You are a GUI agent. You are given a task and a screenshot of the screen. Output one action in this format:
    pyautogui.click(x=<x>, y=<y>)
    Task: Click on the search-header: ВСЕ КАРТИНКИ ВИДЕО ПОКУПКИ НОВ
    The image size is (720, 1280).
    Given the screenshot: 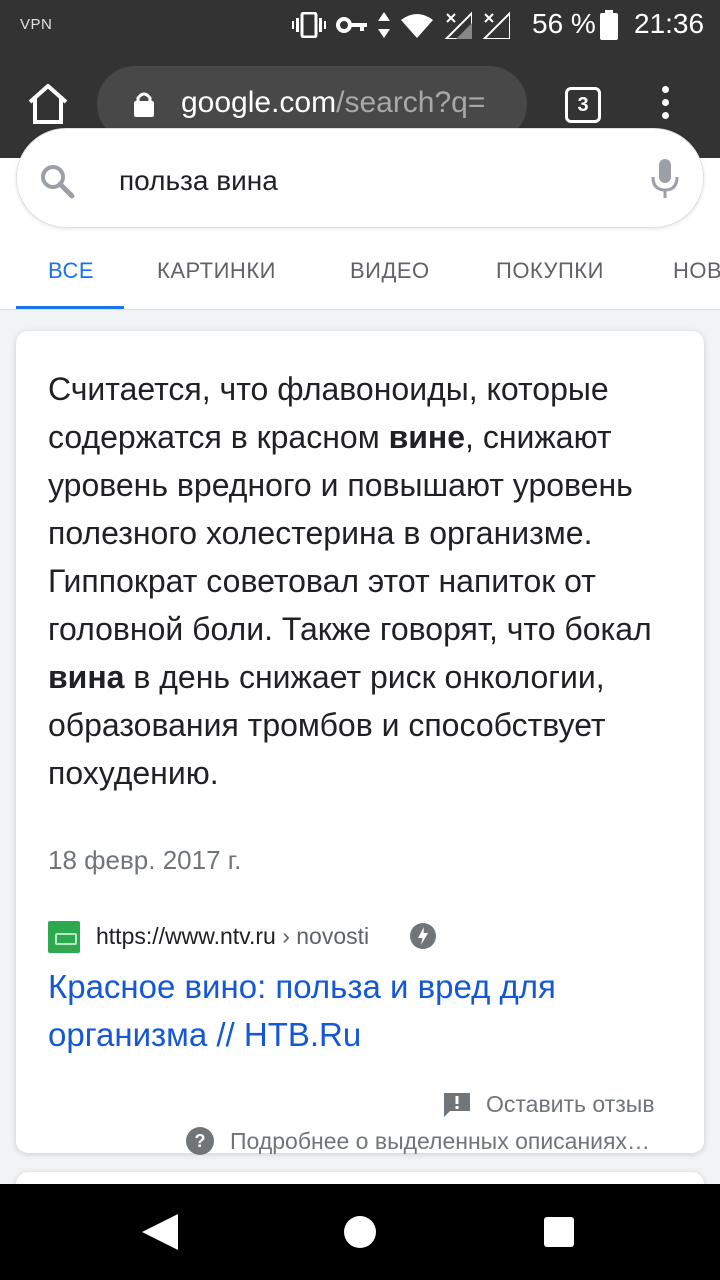 What is the action you would take?
    pyautogui.click(x=360, y=219)
    